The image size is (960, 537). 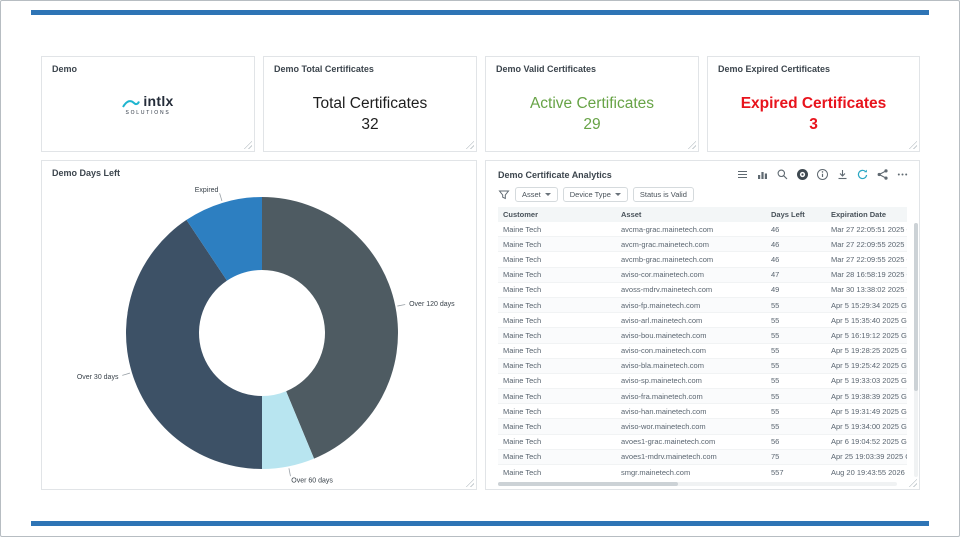 What do you see at coordinates (813, 114) in the screenshot?
I see `expired-certificates-metric: Expired Certificates 3` at bounding box center [813, 114].